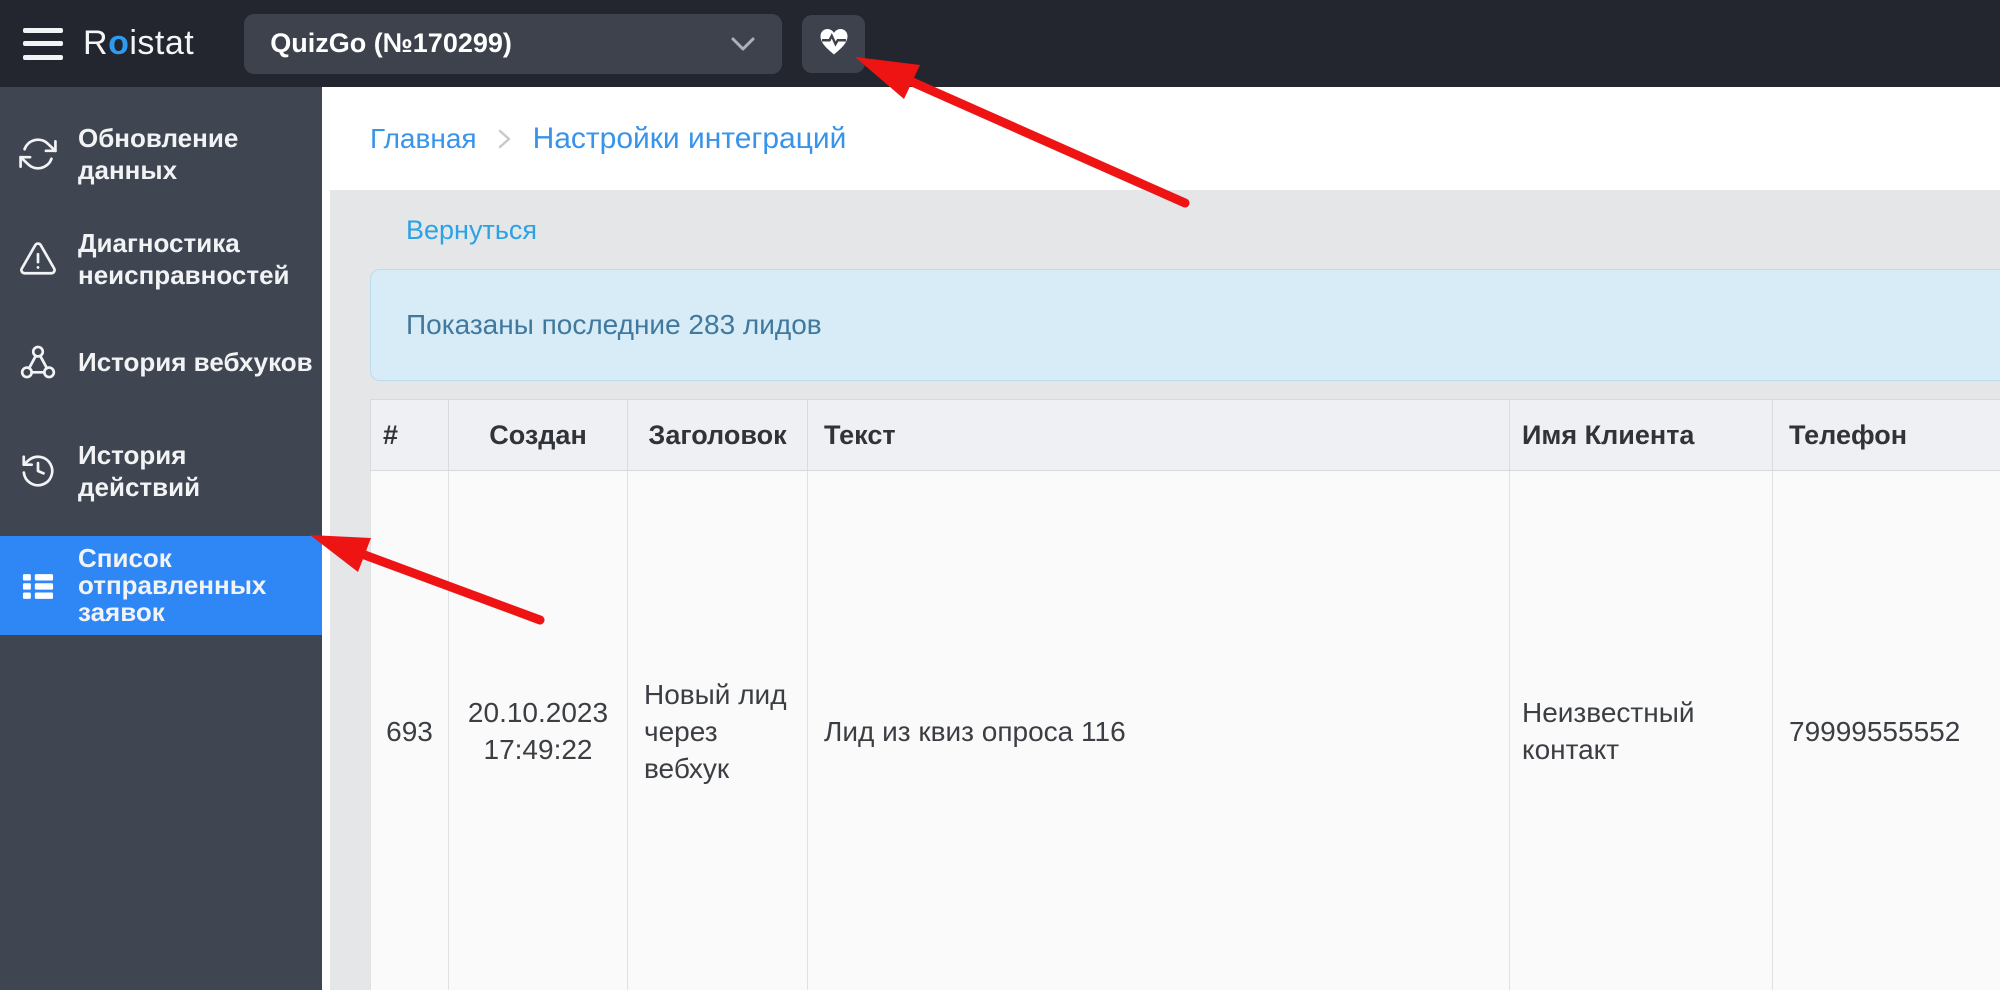 The width and height of the screenshot is (2000, 990). Describe the element at coordinates (38, 154) in the screenshot. I see `refresh-icon` at that location.